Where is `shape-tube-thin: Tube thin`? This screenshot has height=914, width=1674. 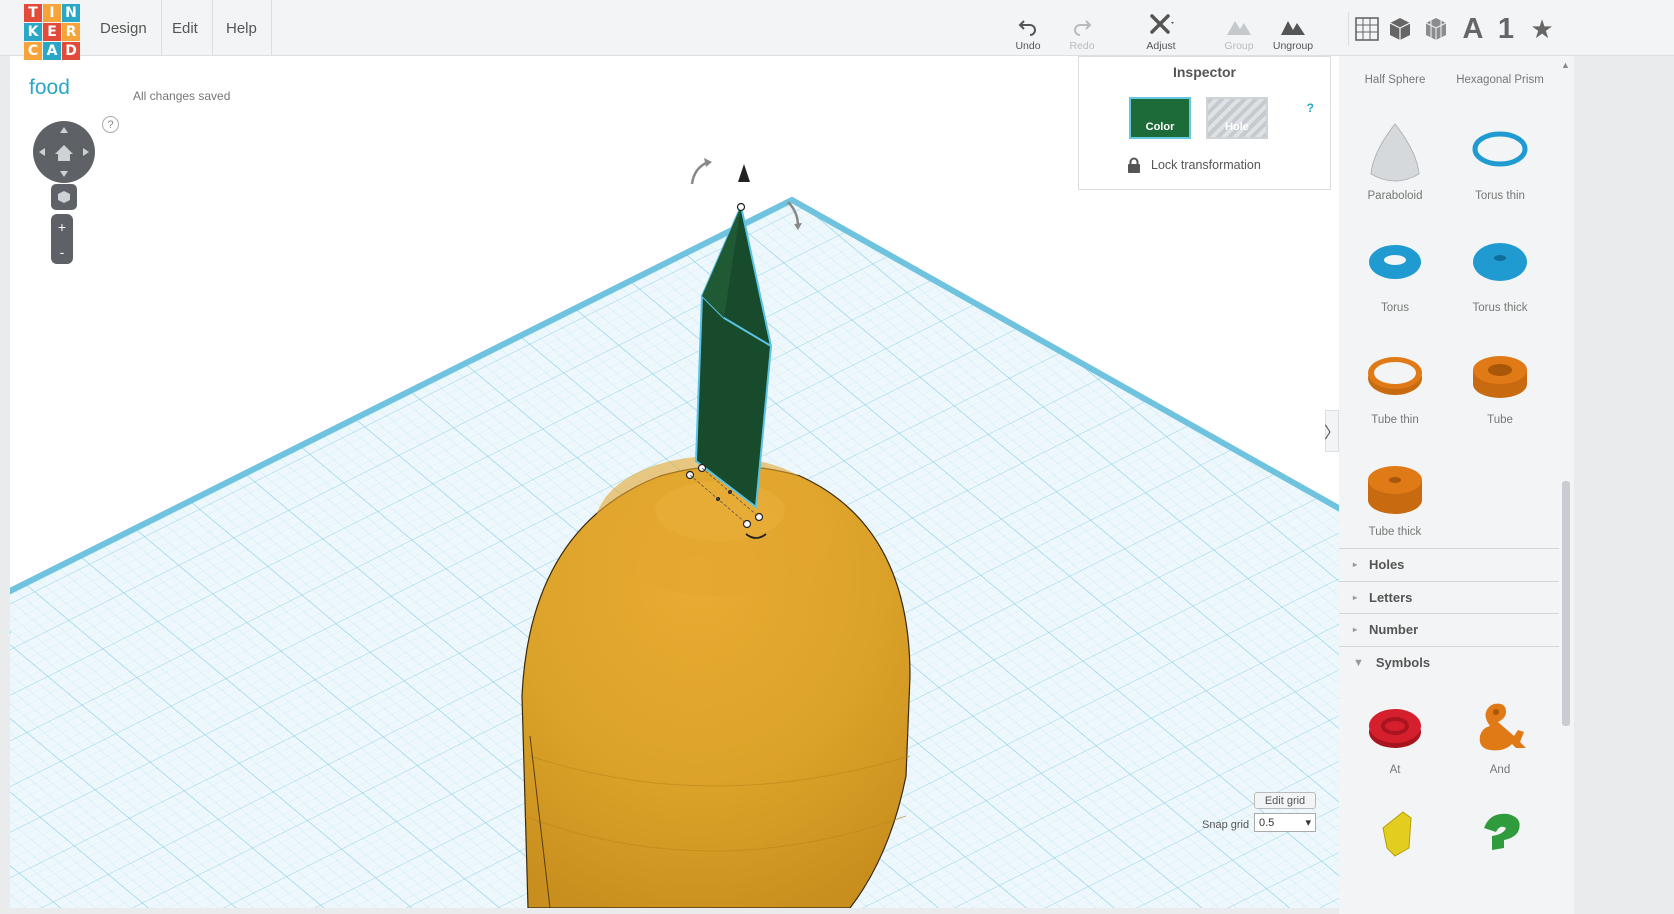
shape-tube-thin: Tube thin is located at coordinates (1395, 387).